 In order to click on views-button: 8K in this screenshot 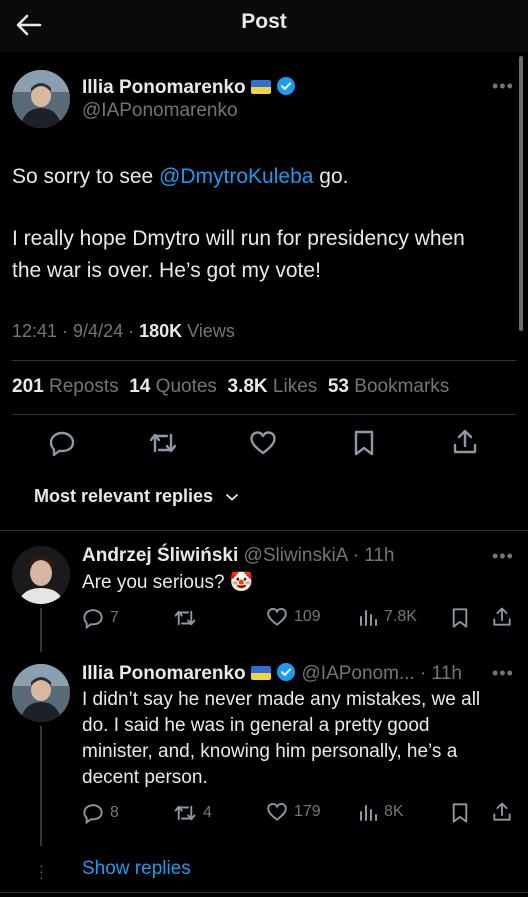, I will do `click(381, 812)`.